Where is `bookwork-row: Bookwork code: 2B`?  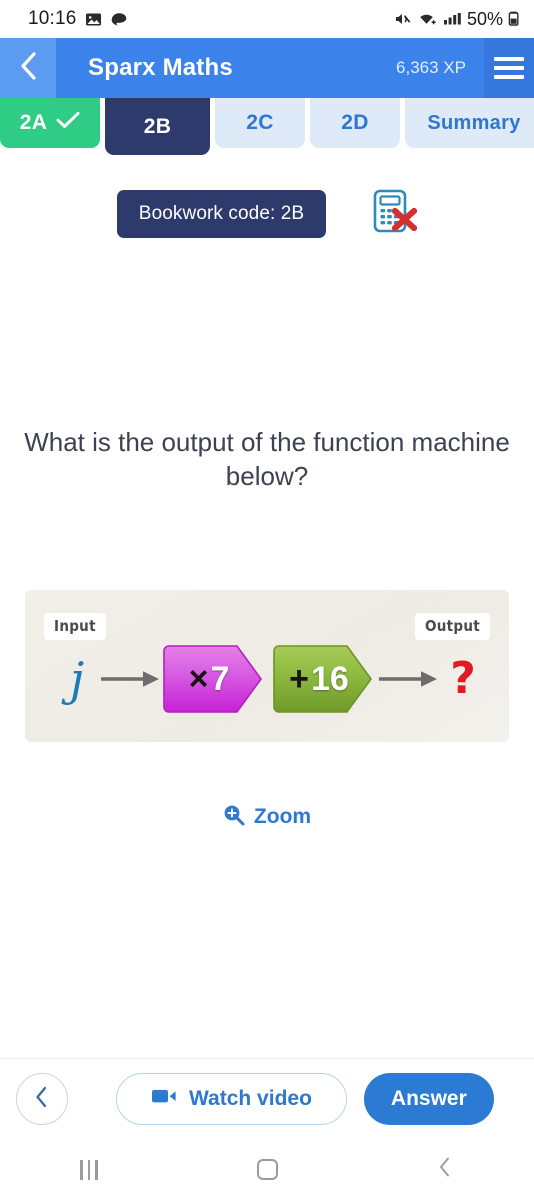 bookwork-row: Bookwork code: 2B is located at coordinates (267, 213).